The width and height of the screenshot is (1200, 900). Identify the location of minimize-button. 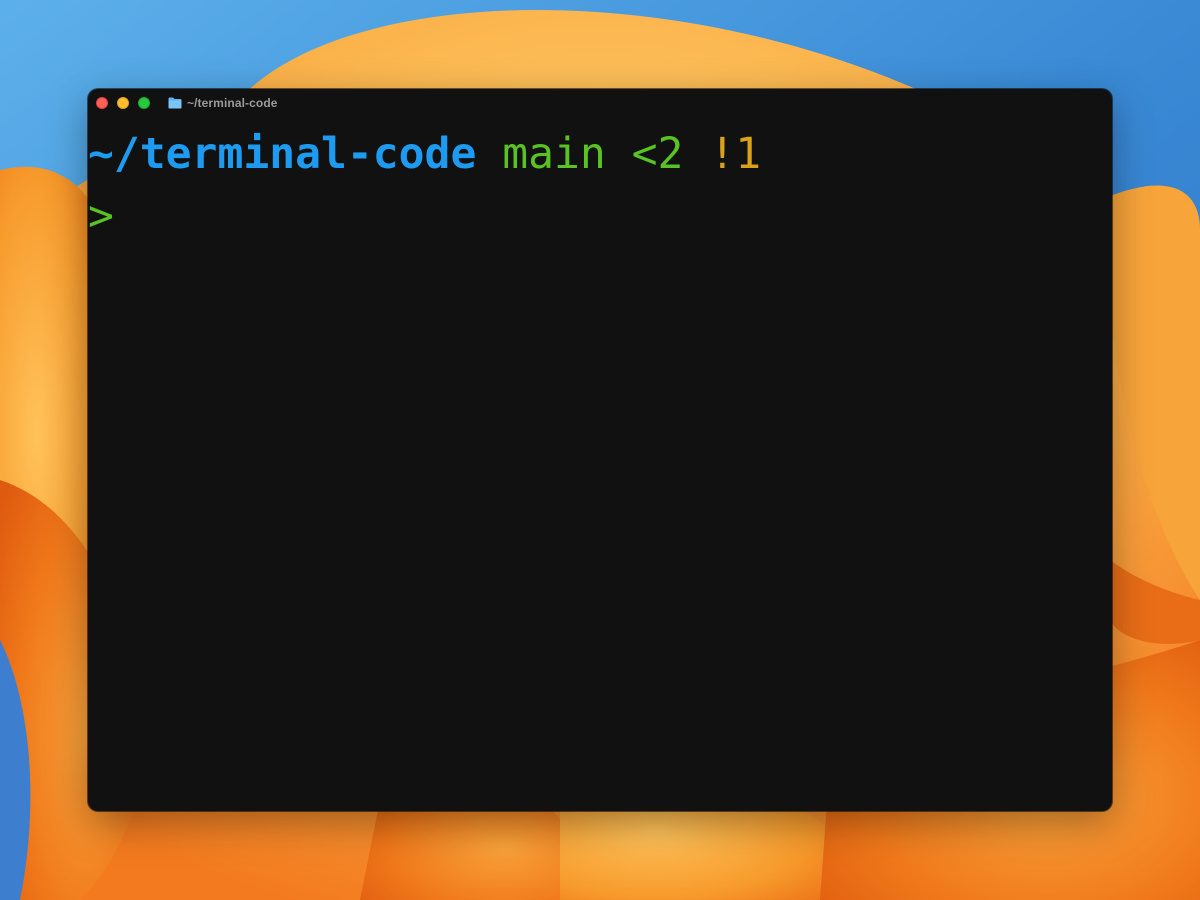
(123, 103).